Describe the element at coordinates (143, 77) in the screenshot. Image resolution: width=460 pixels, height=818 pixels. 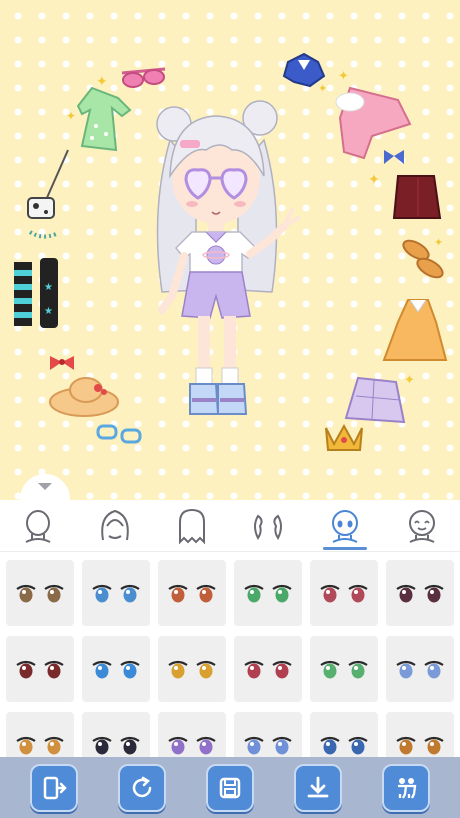
I see `sunglasses-item` at that location.